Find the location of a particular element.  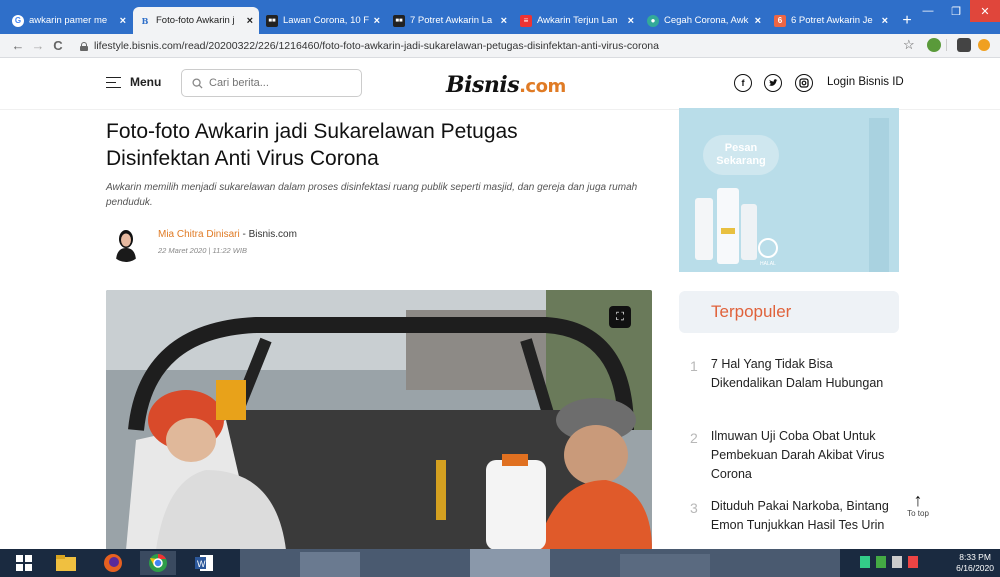

window-controls: — ❐ ✕ is located at coordinates (957, 12).